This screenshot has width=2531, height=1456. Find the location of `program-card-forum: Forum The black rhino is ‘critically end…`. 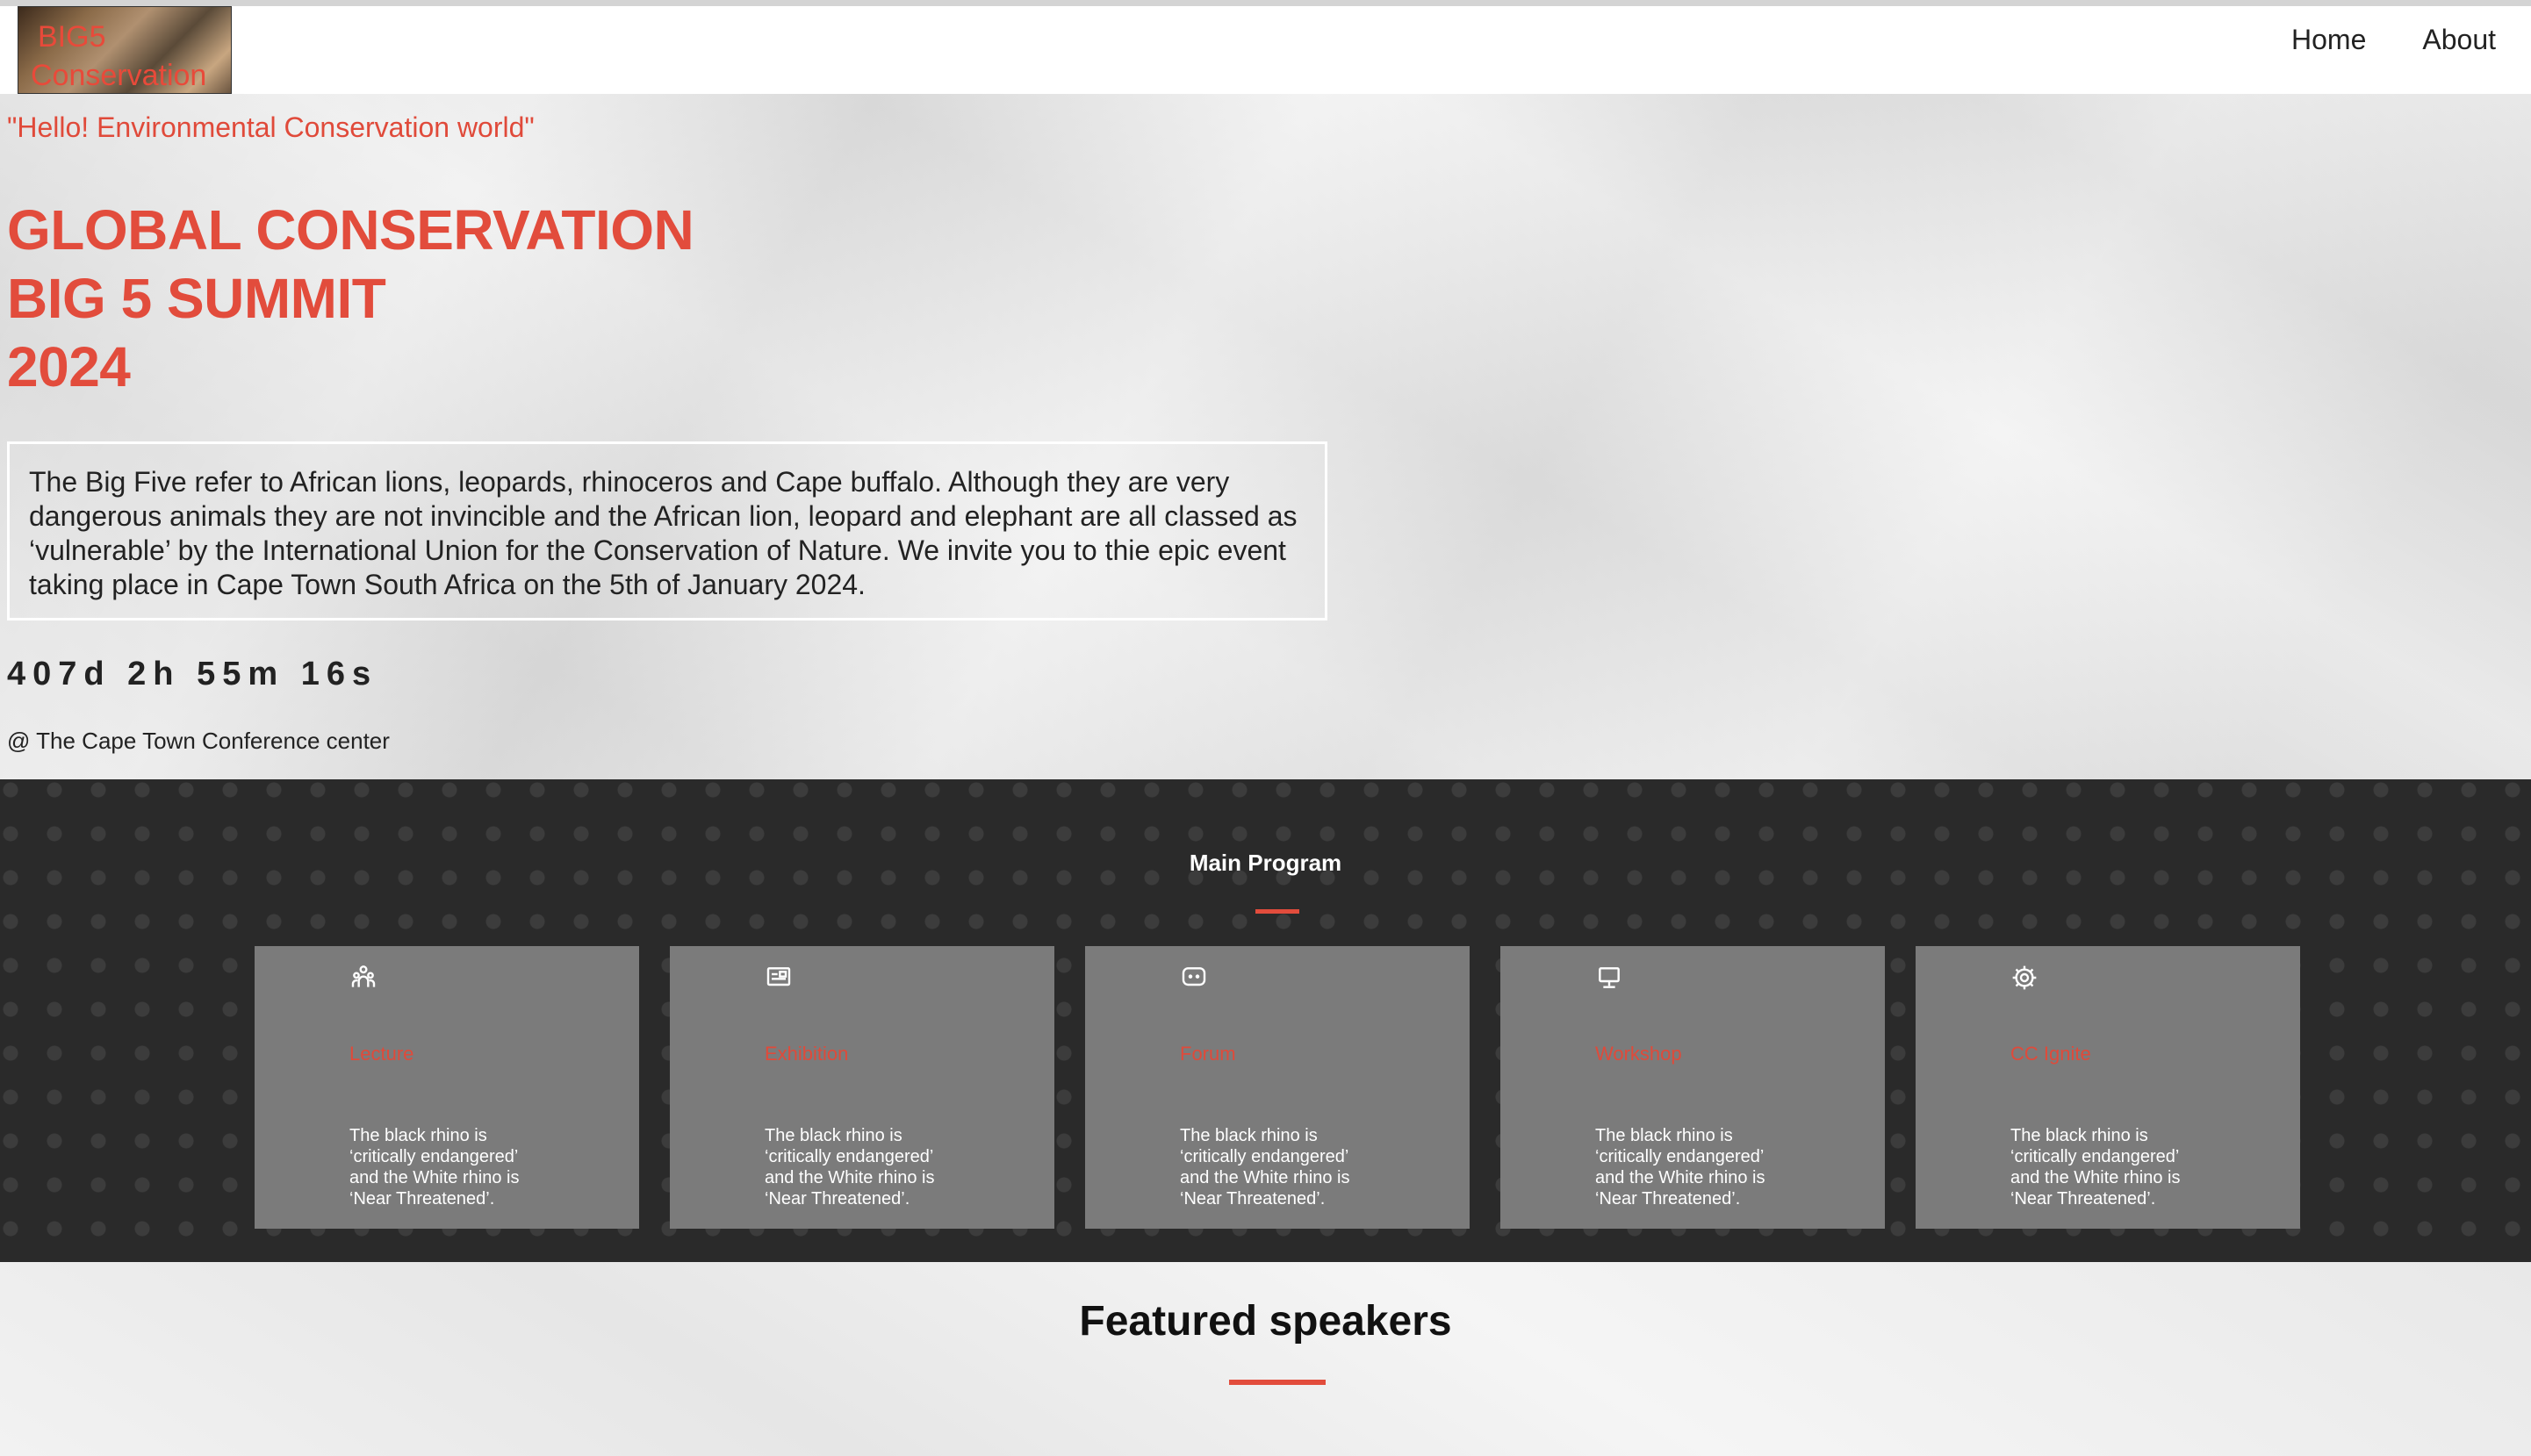

program-card-forum: Forum The black rhino is ‘critically end… is located at coordinates (1277, 1087).